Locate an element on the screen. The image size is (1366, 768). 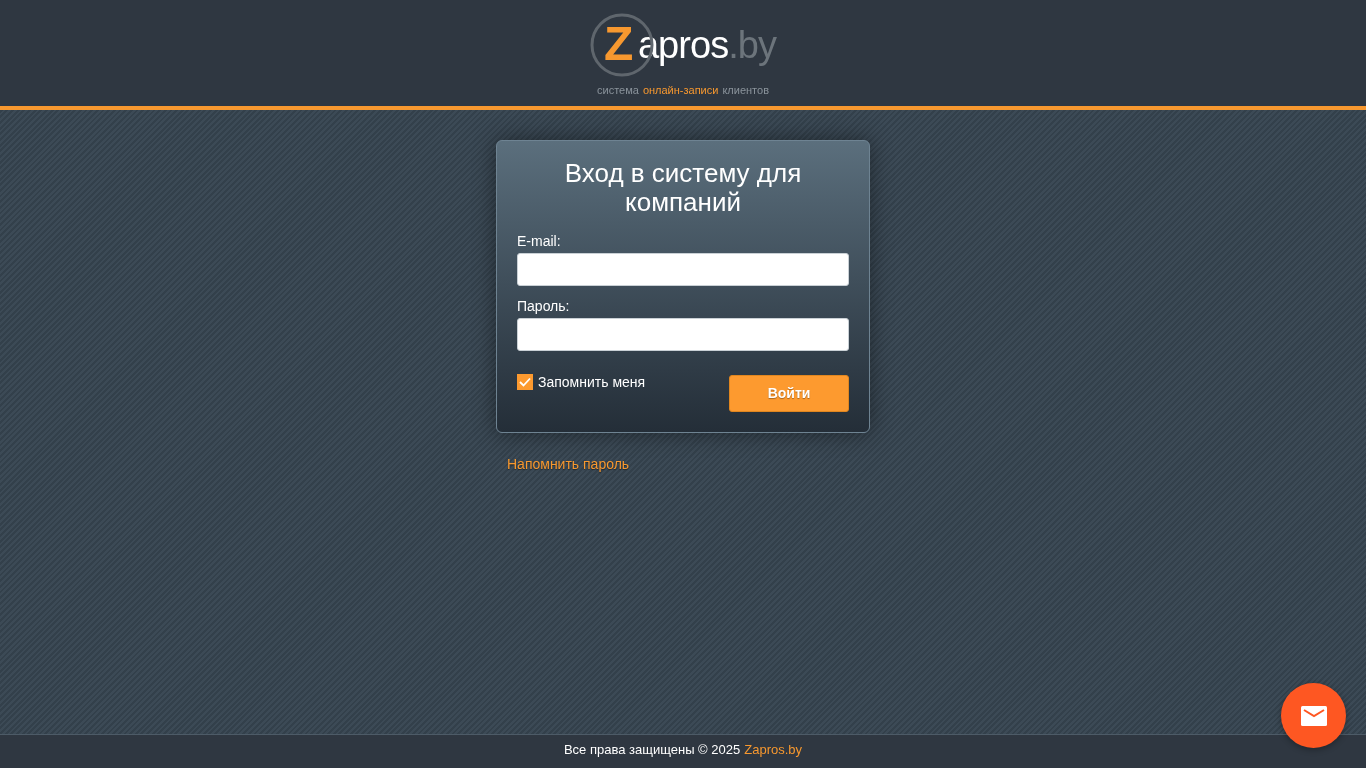
checkmark-icon is located at coordinates (525, 382).